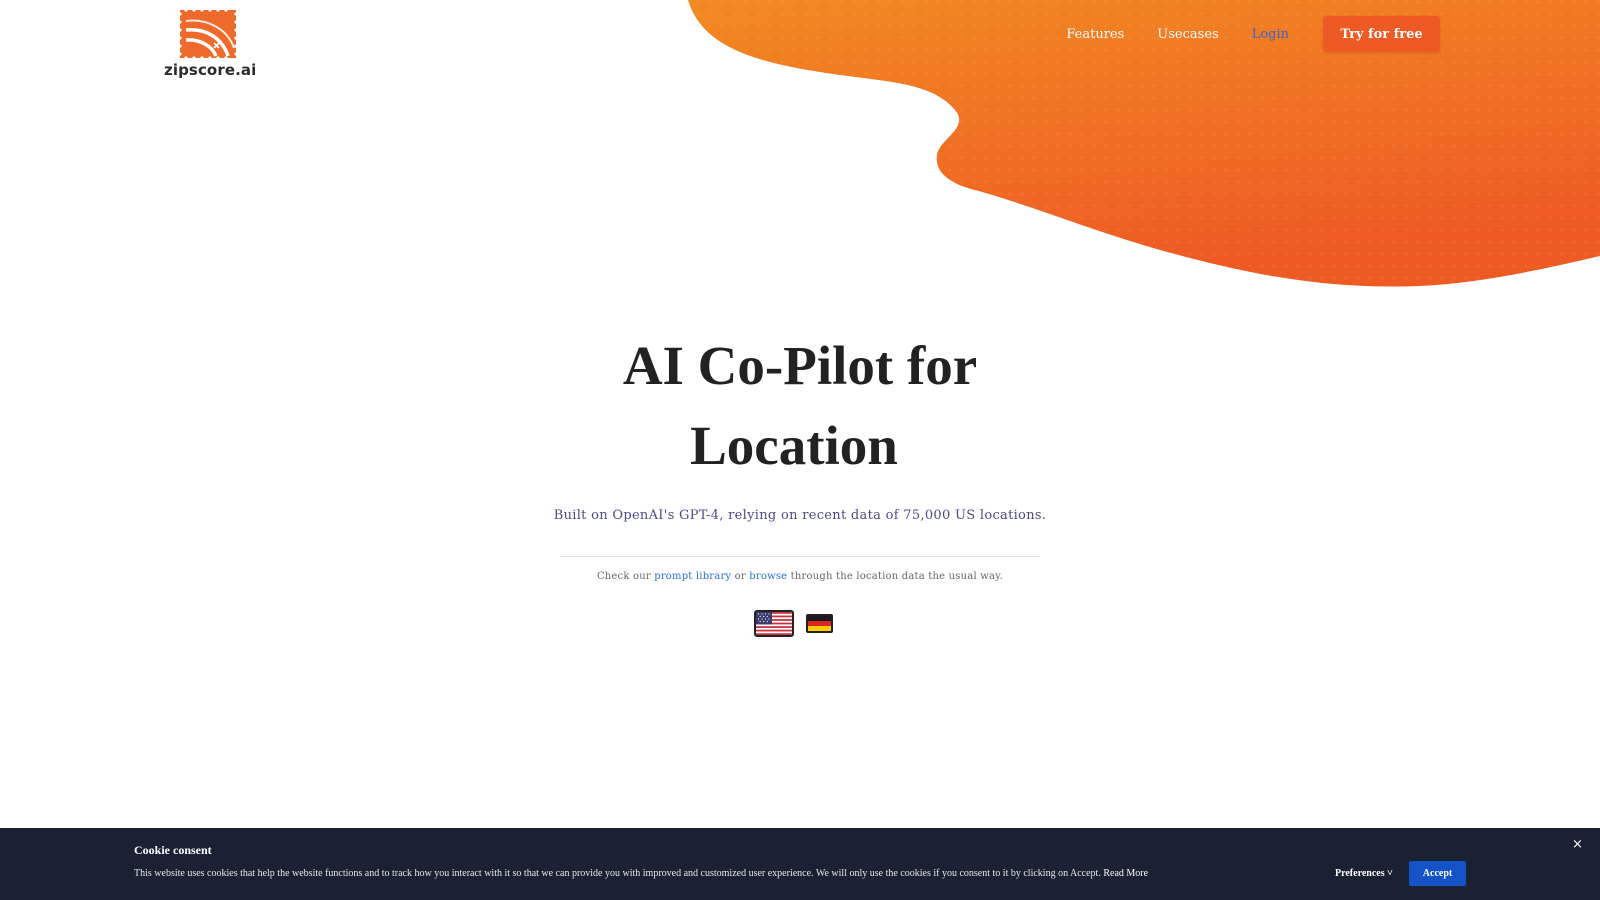  What do you see at coordinates (897, 576) in the screenshot?
I see `helper-suffix: through the location data the usual way.` at bounding box center [897, 576].